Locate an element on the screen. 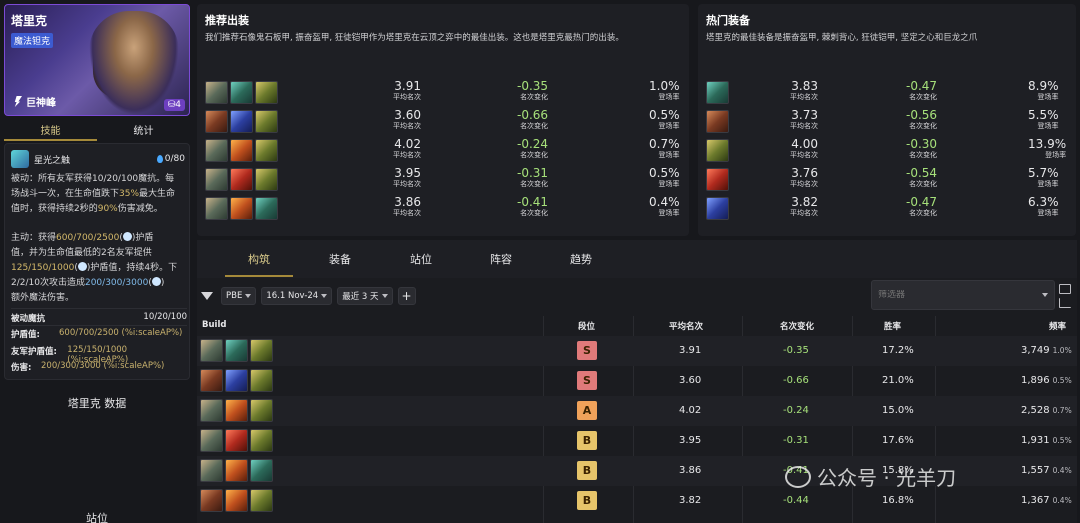 This screenshot has width=1080, height=523. placement-change: -0.66 名次变化 is located at coordinates (532, 120).